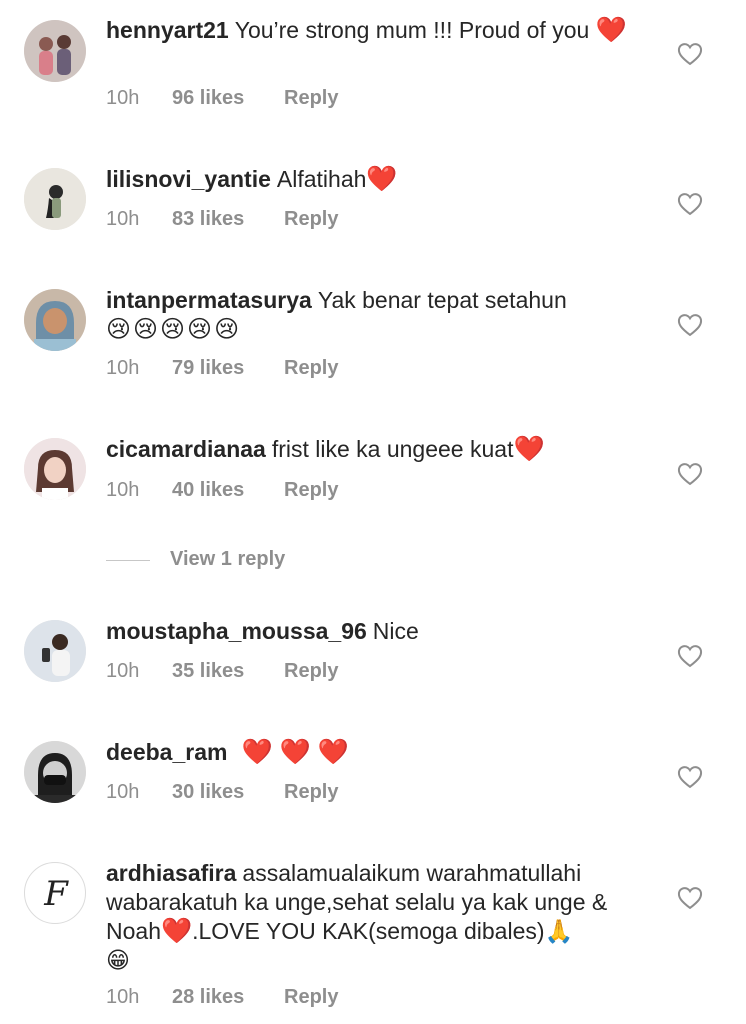 This screenshot has width=746, height=1024. What do you see at coordinates (118, 960) in the screenshot?
I see `grin-emoji: 😁` at bounding box center [118, 960].